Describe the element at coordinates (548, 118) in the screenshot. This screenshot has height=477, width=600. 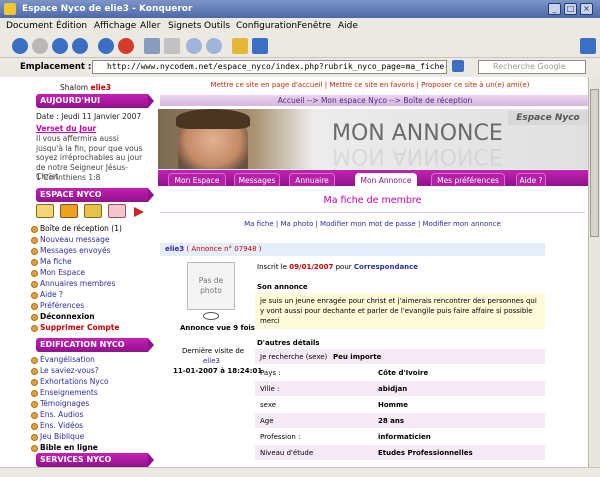
I see `banner-brand: Espace Nyco` at that location.